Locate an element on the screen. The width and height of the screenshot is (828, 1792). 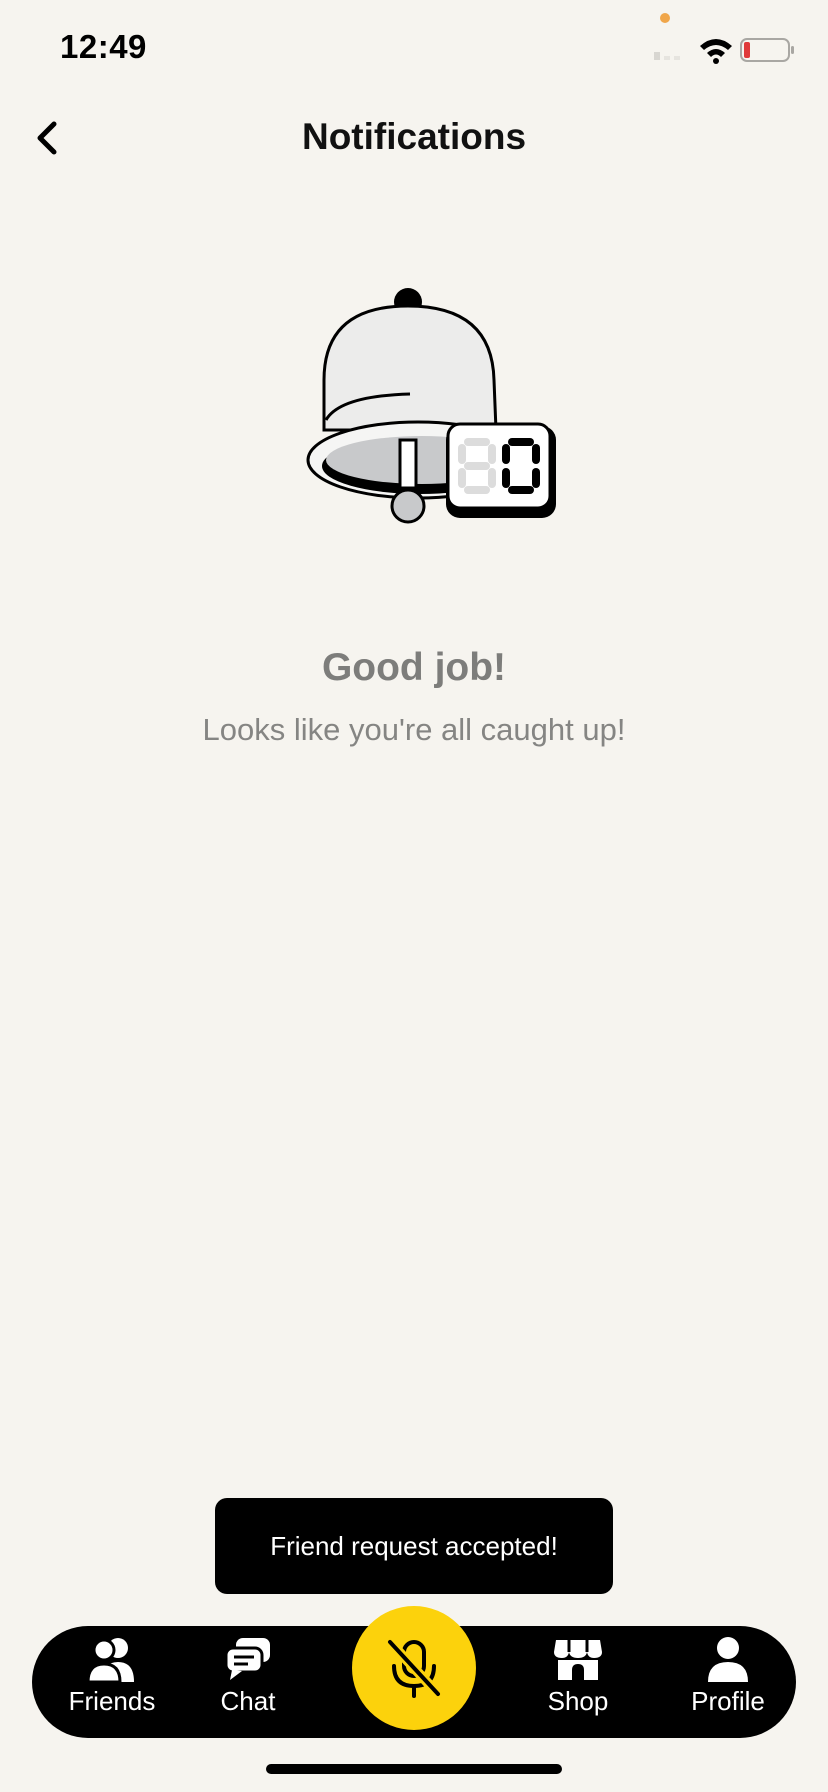
friends-icon is located at coordinates (110, 1660).